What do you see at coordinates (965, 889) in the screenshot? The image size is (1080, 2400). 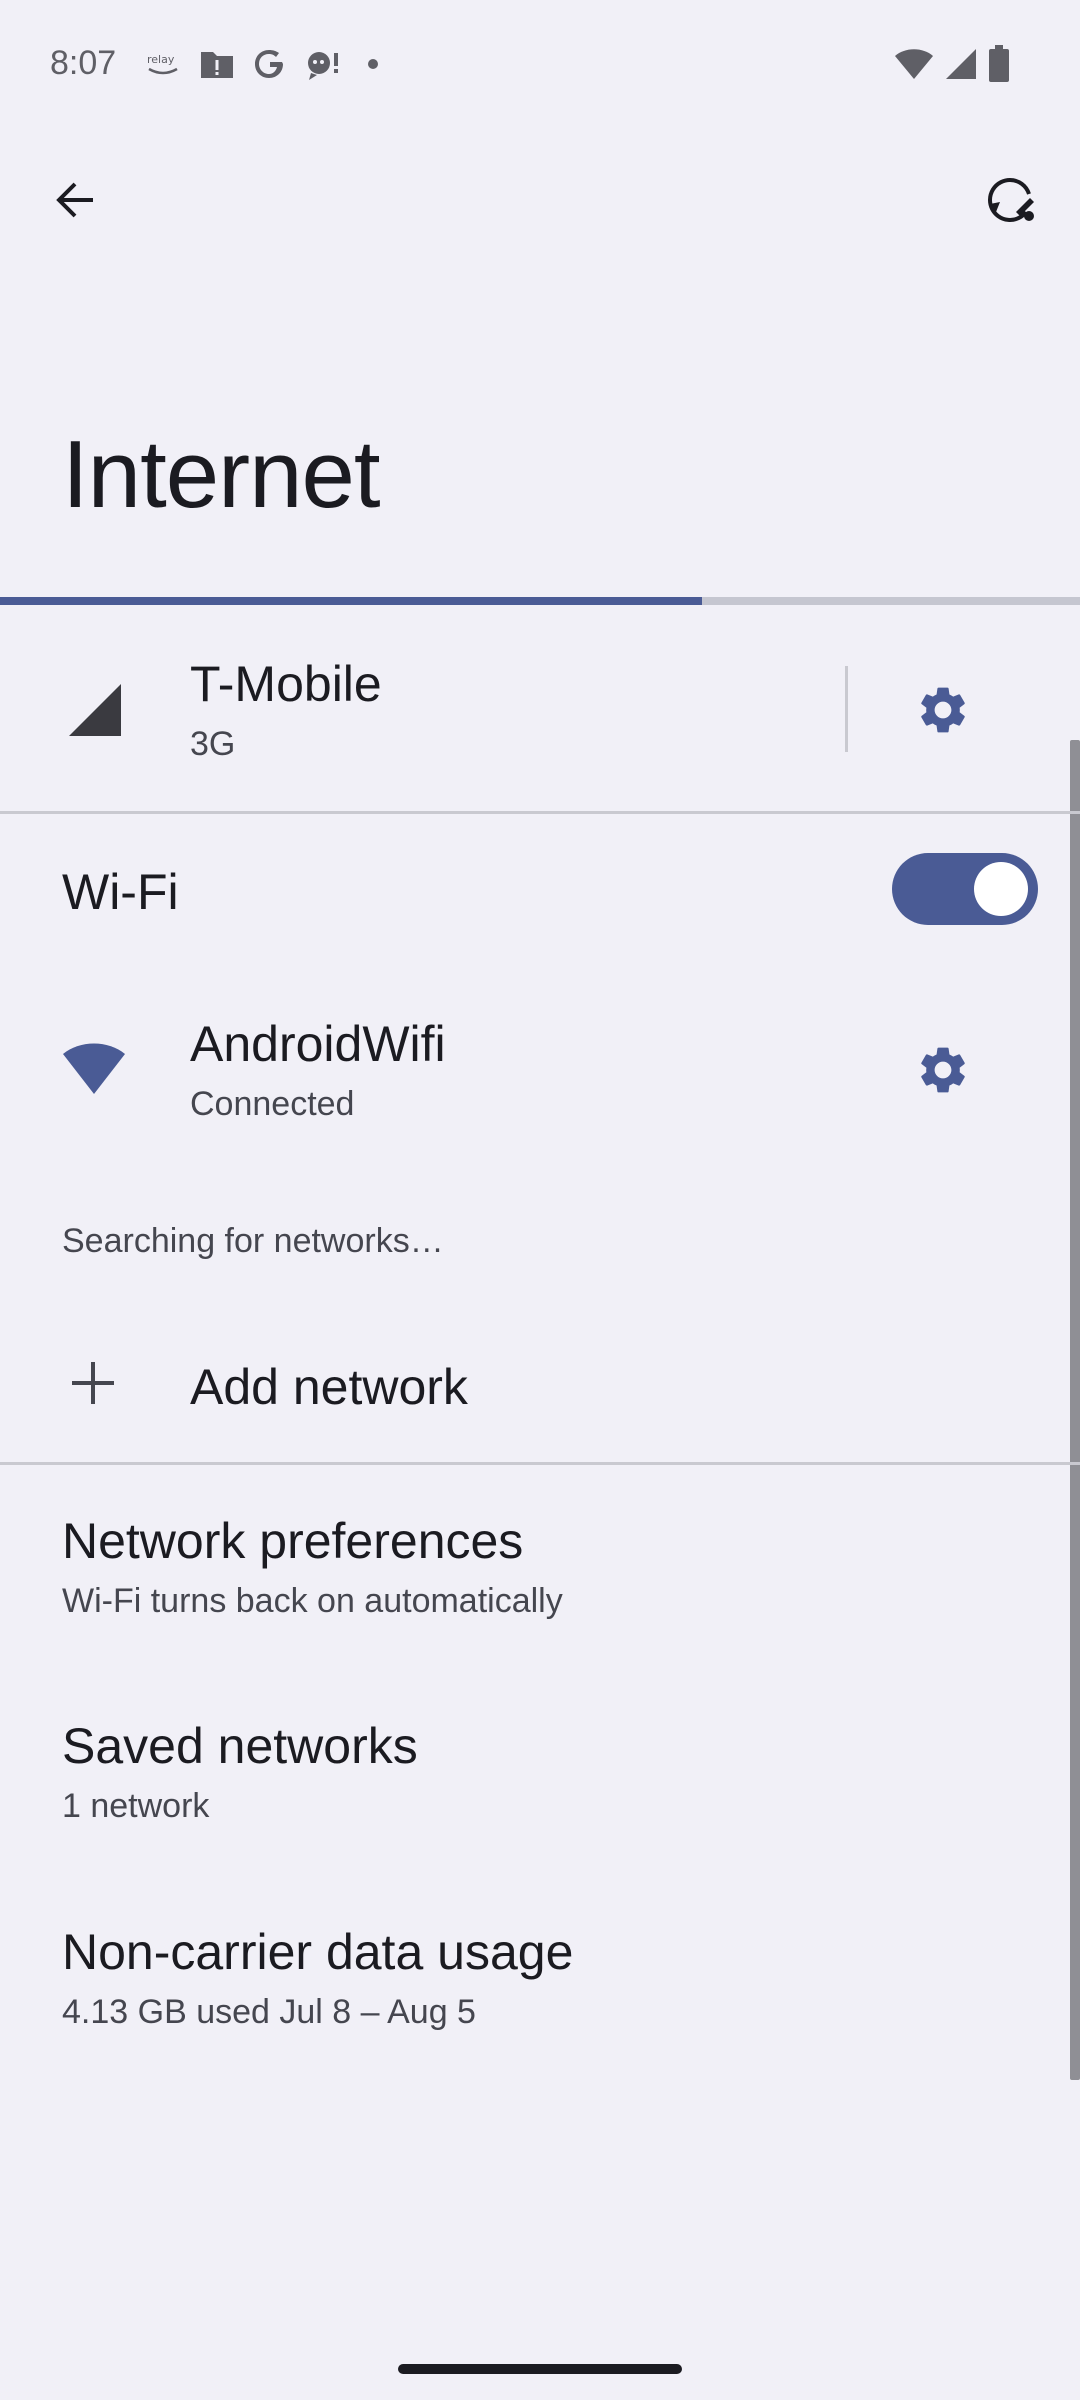 I see `wifi-switch` at bounding box center [965, 889].